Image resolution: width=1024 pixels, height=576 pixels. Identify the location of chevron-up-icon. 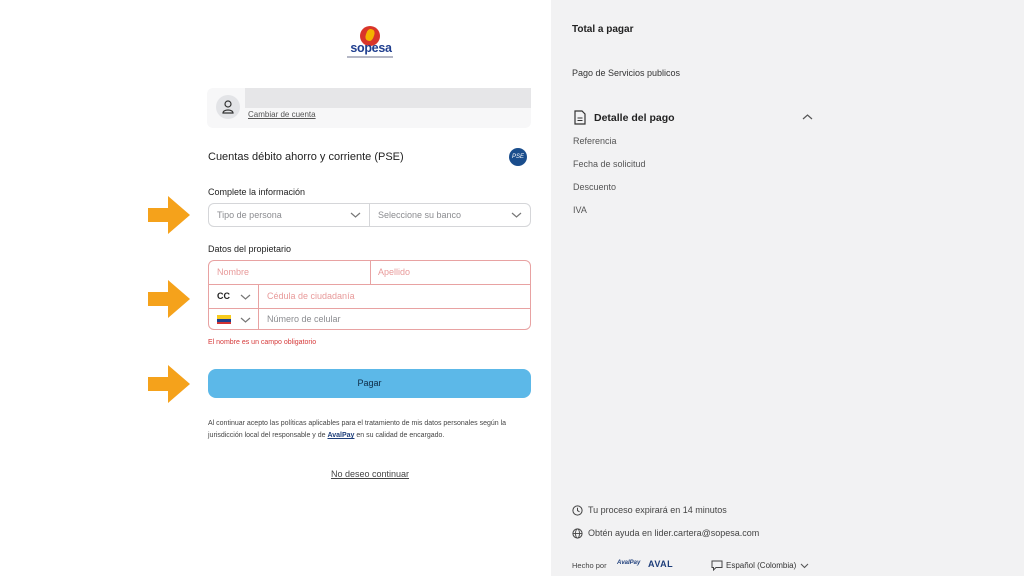
(807, 117).